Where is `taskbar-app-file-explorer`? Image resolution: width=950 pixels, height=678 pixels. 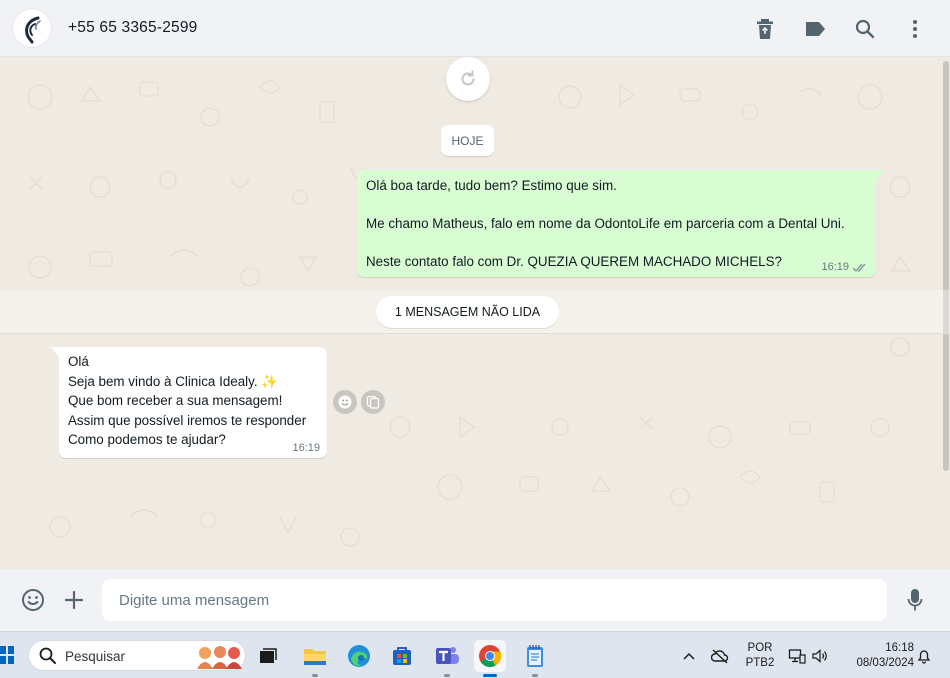 taskbar-app-file-explorer is located at coordinates (315, 658).